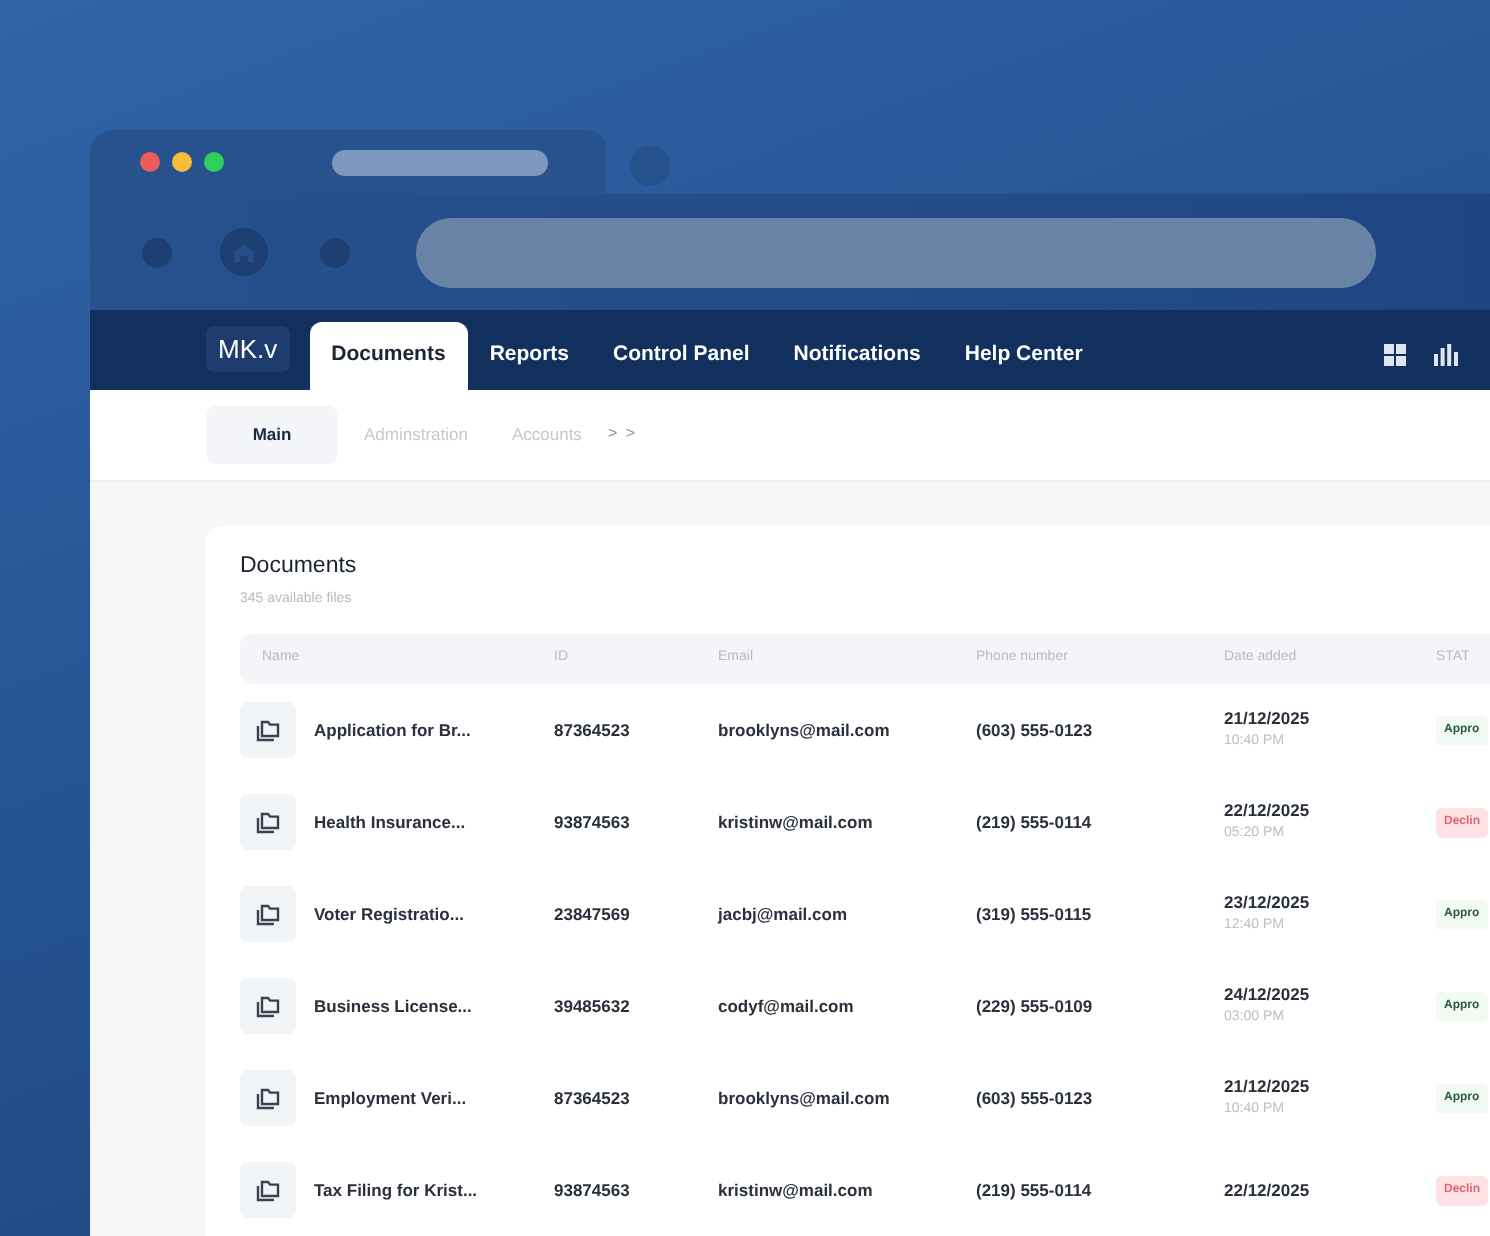  I want to click on date-text: 23/12/2025, so click(1268, 903).